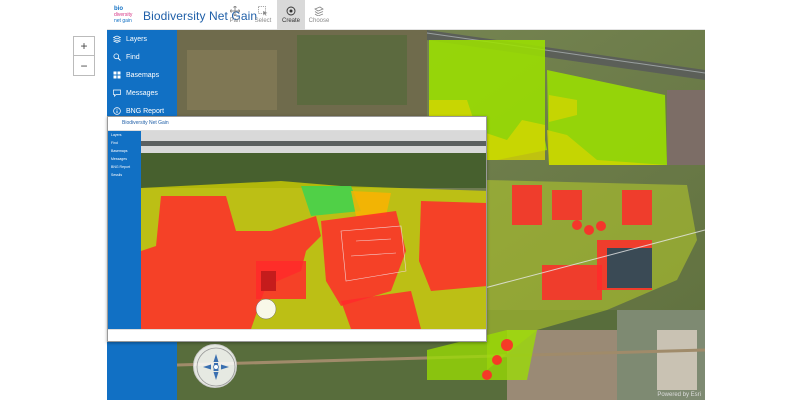 This screenshot has width=800, height=400. I want to click on app-logo: bio diversity net gain, so click(123, 15).